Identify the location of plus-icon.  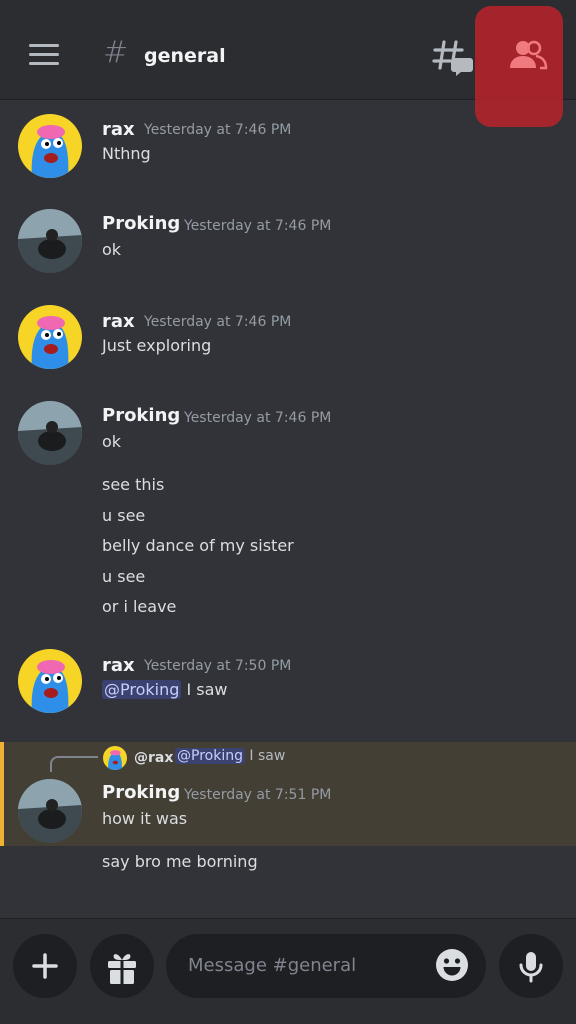
(45, 966).